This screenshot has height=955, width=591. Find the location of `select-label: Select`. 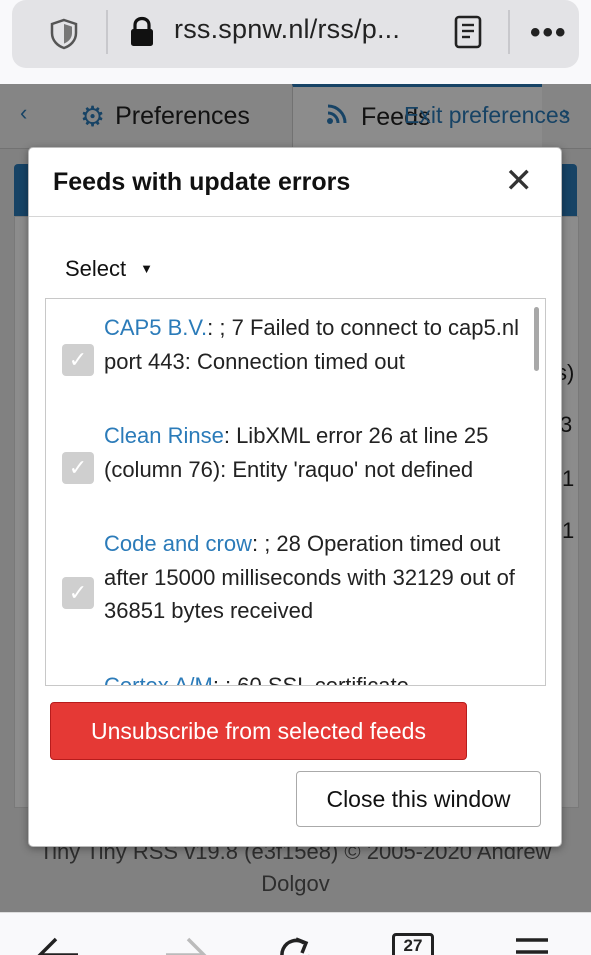

select-label: Select is located at coordinates (96, 268).